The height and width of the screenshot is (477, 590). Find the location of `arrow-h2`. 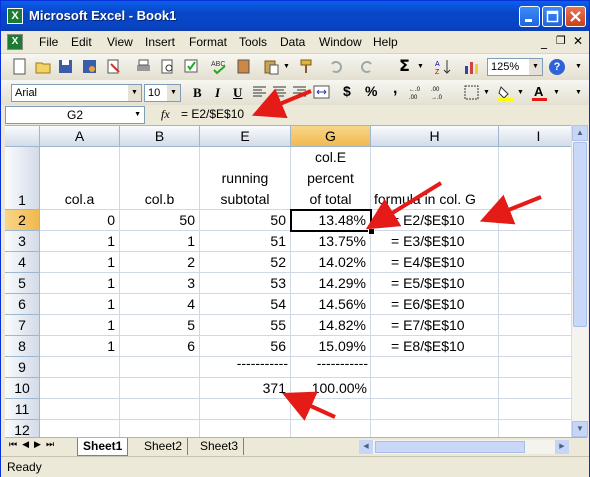

arrow-h2 is located at coordinates (510, 209).